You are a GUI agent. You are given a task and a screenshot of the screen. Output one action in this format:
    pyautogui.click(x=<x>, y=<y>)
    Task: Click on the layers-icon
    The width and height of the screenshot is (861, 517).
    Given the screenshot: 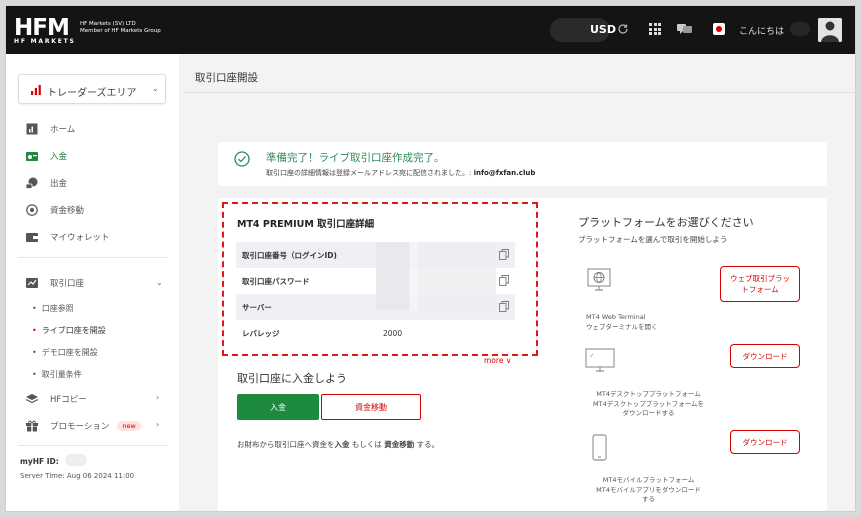 What is the action you would take?
    pyautogui.click(x=32, y=399)
    